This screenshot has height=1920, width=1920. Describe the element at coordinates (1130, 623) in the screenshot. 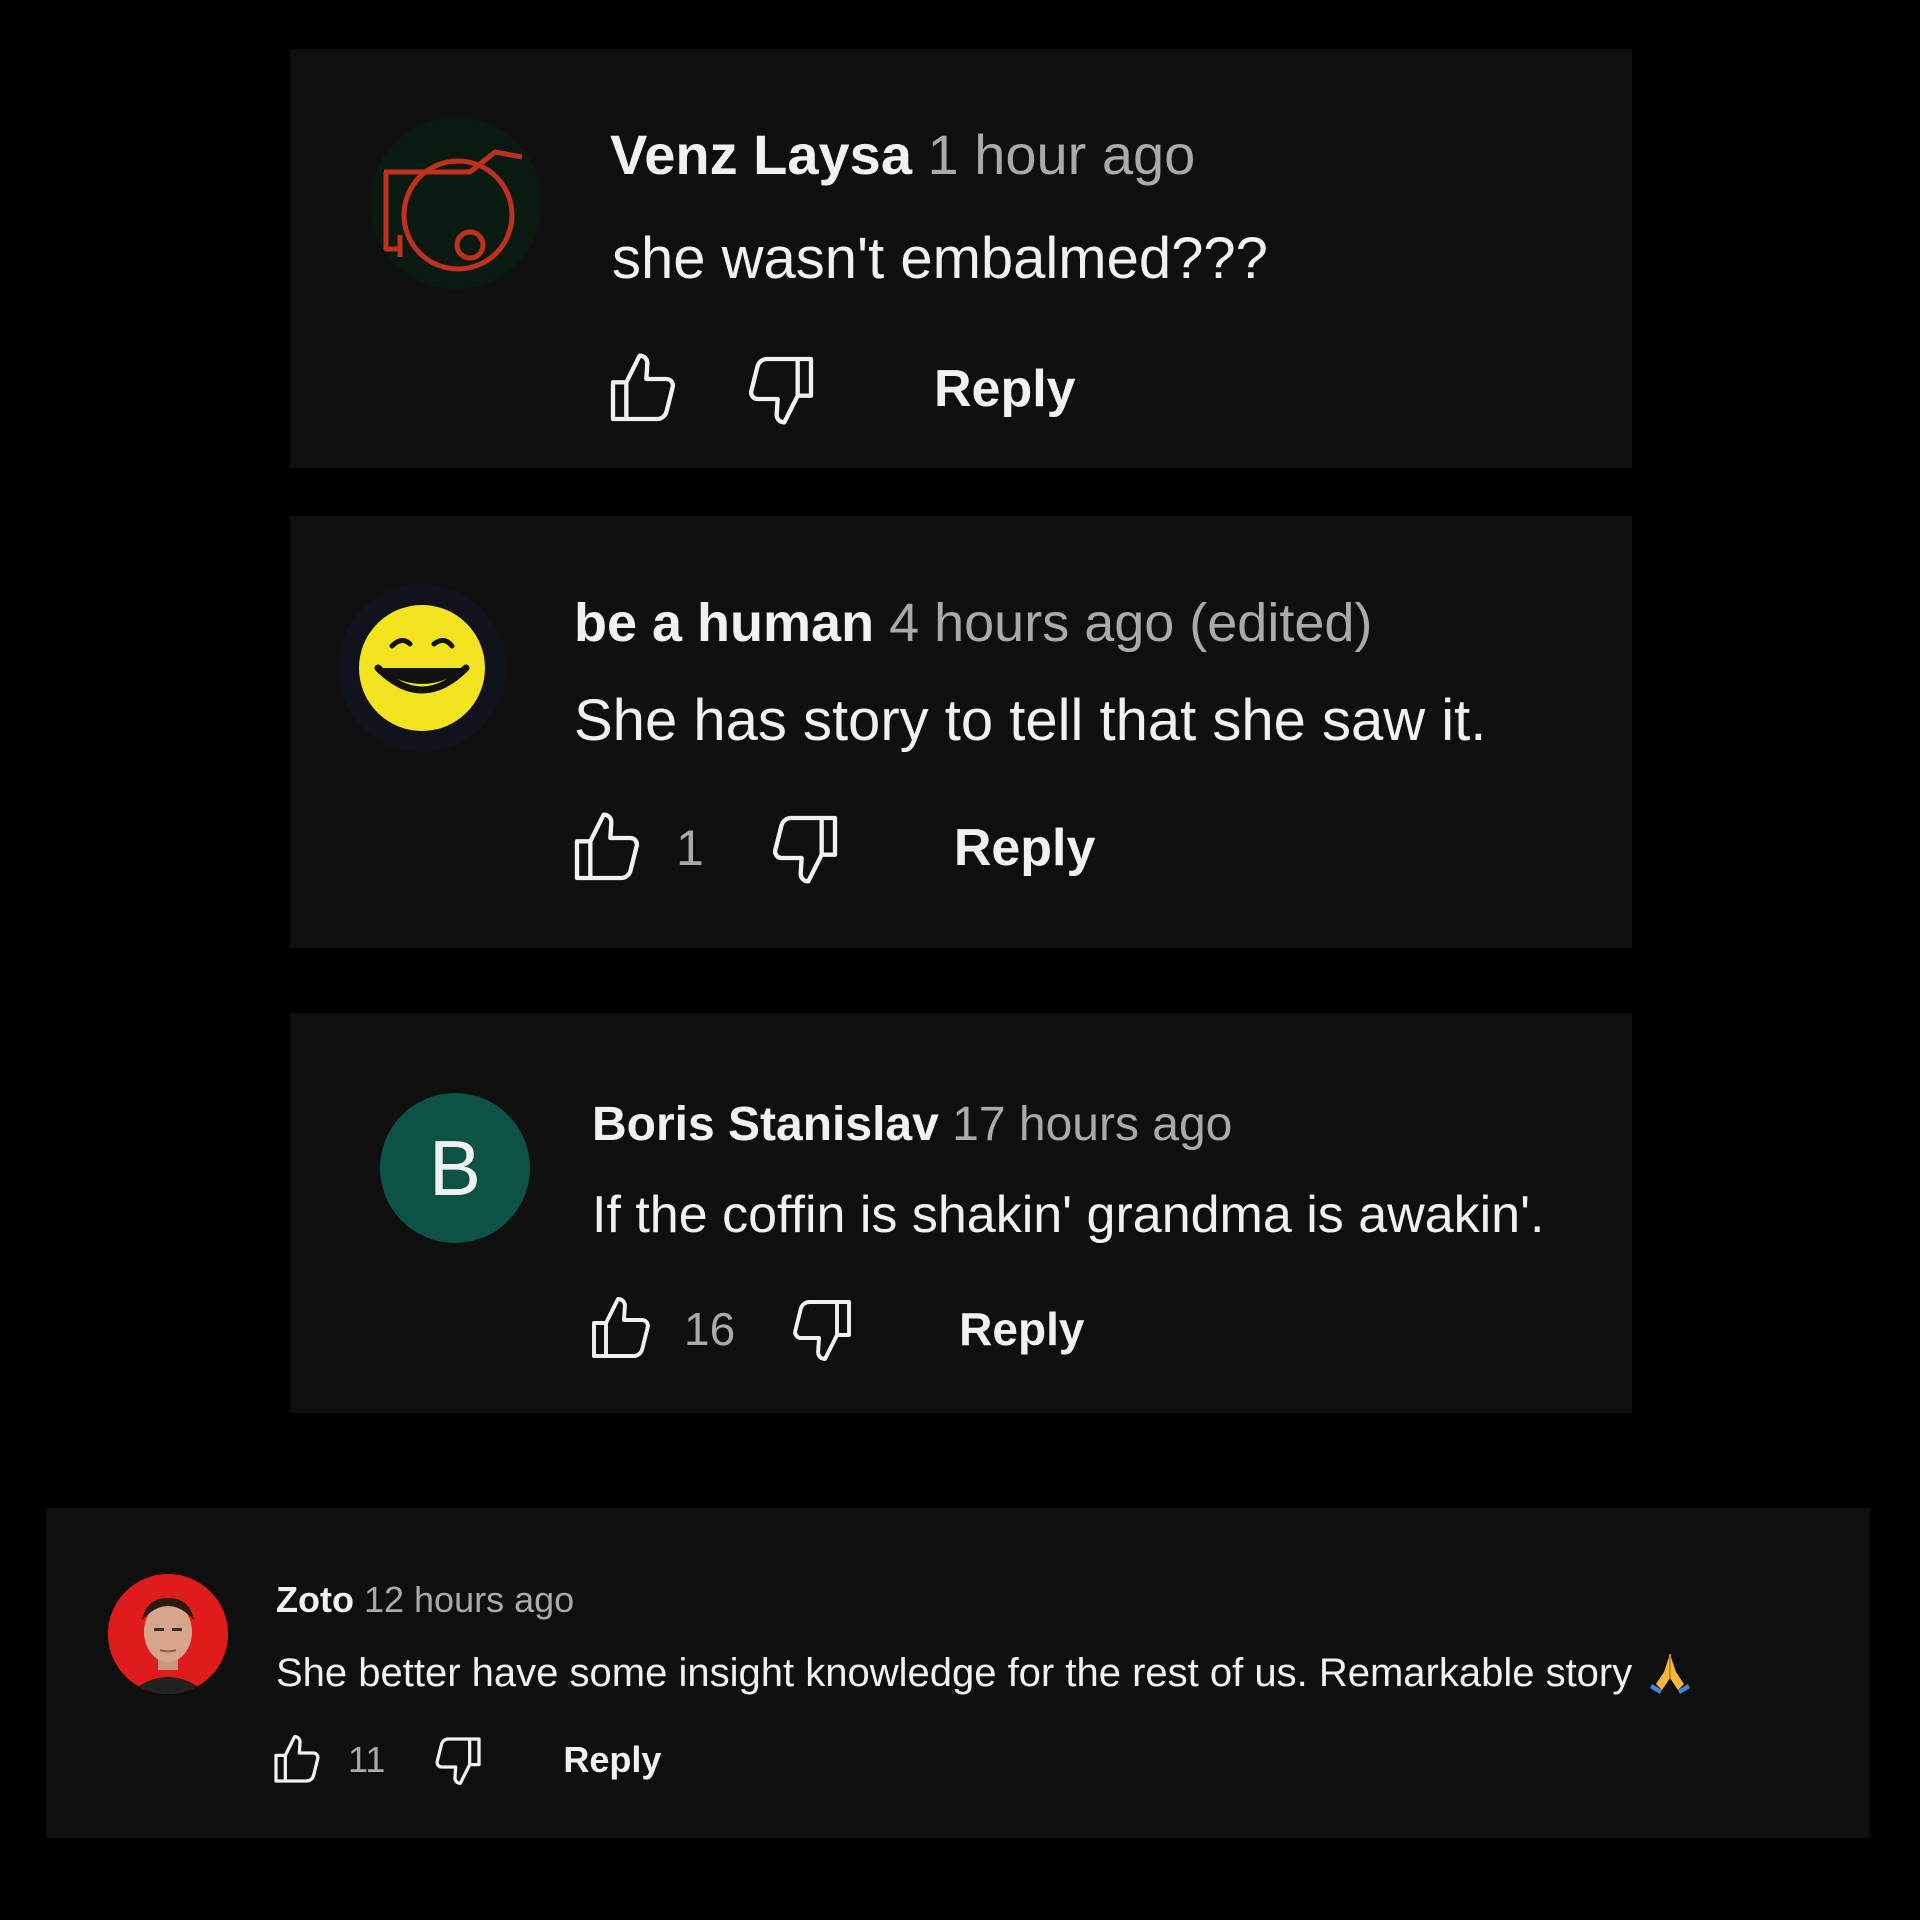

I see `timestamp: 4 hours ago (edited)` at that location.